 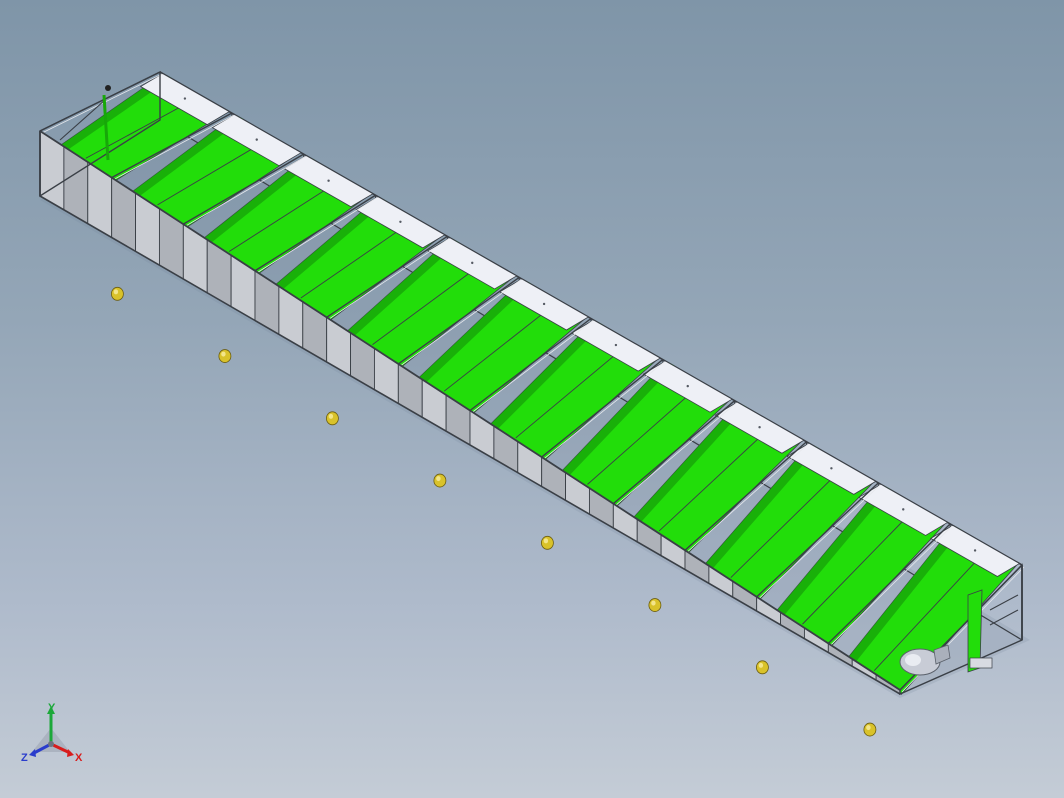 I want to click on triad-z-label: Z, so click(x=24, y=758).